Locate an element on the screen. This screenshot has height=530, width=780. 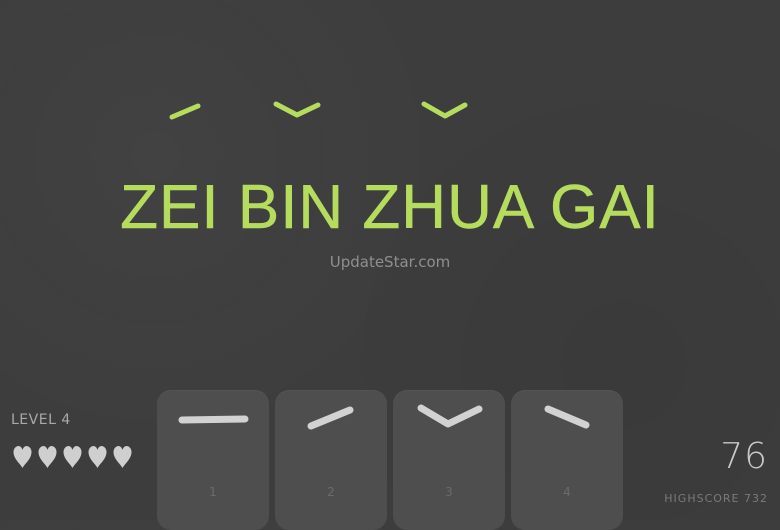
lives is located at coordinates (72, 457).